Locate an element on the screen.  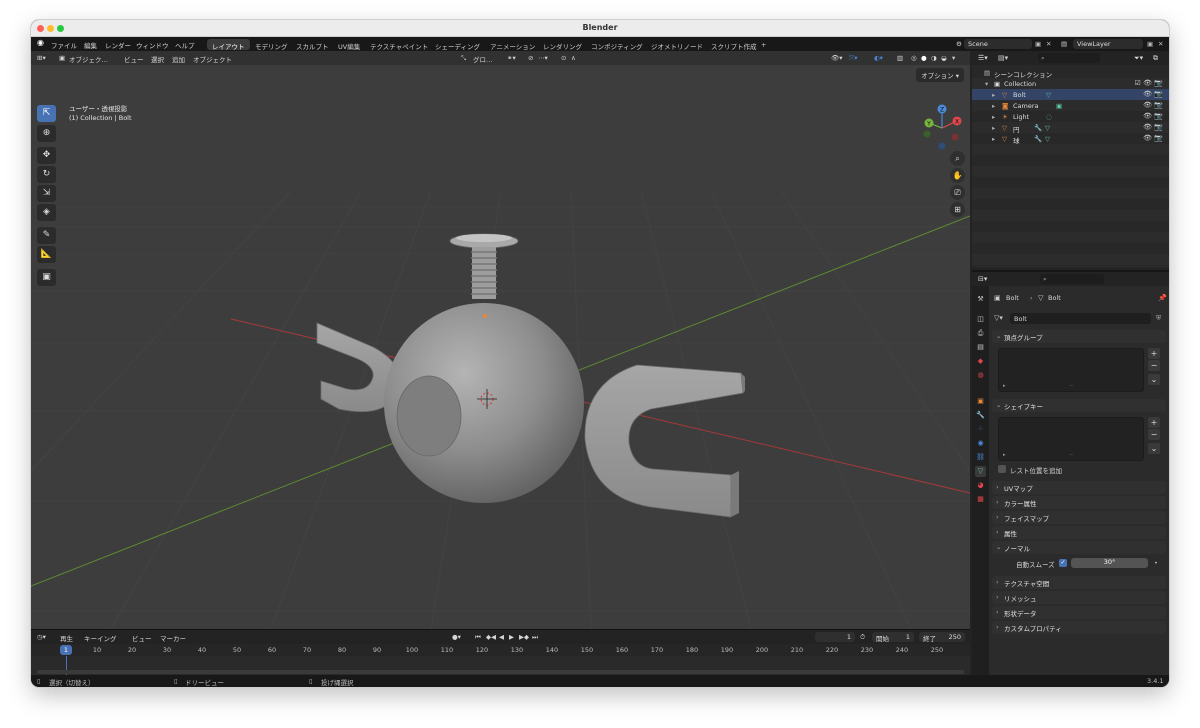
outliner-search-input: ⌕ is located at coordinates (1069, 58).